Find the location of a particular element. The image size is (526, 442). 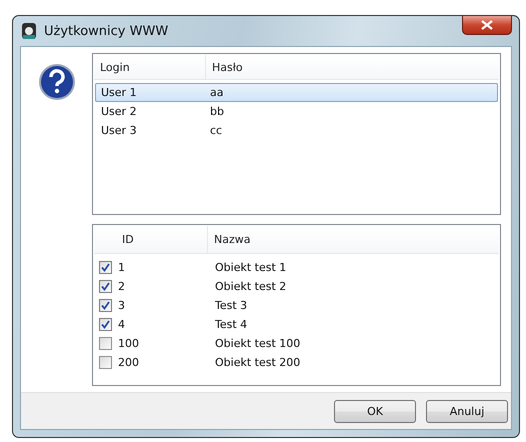

name-cell: Obiekt test 100 is located at coordinates (257, 343).